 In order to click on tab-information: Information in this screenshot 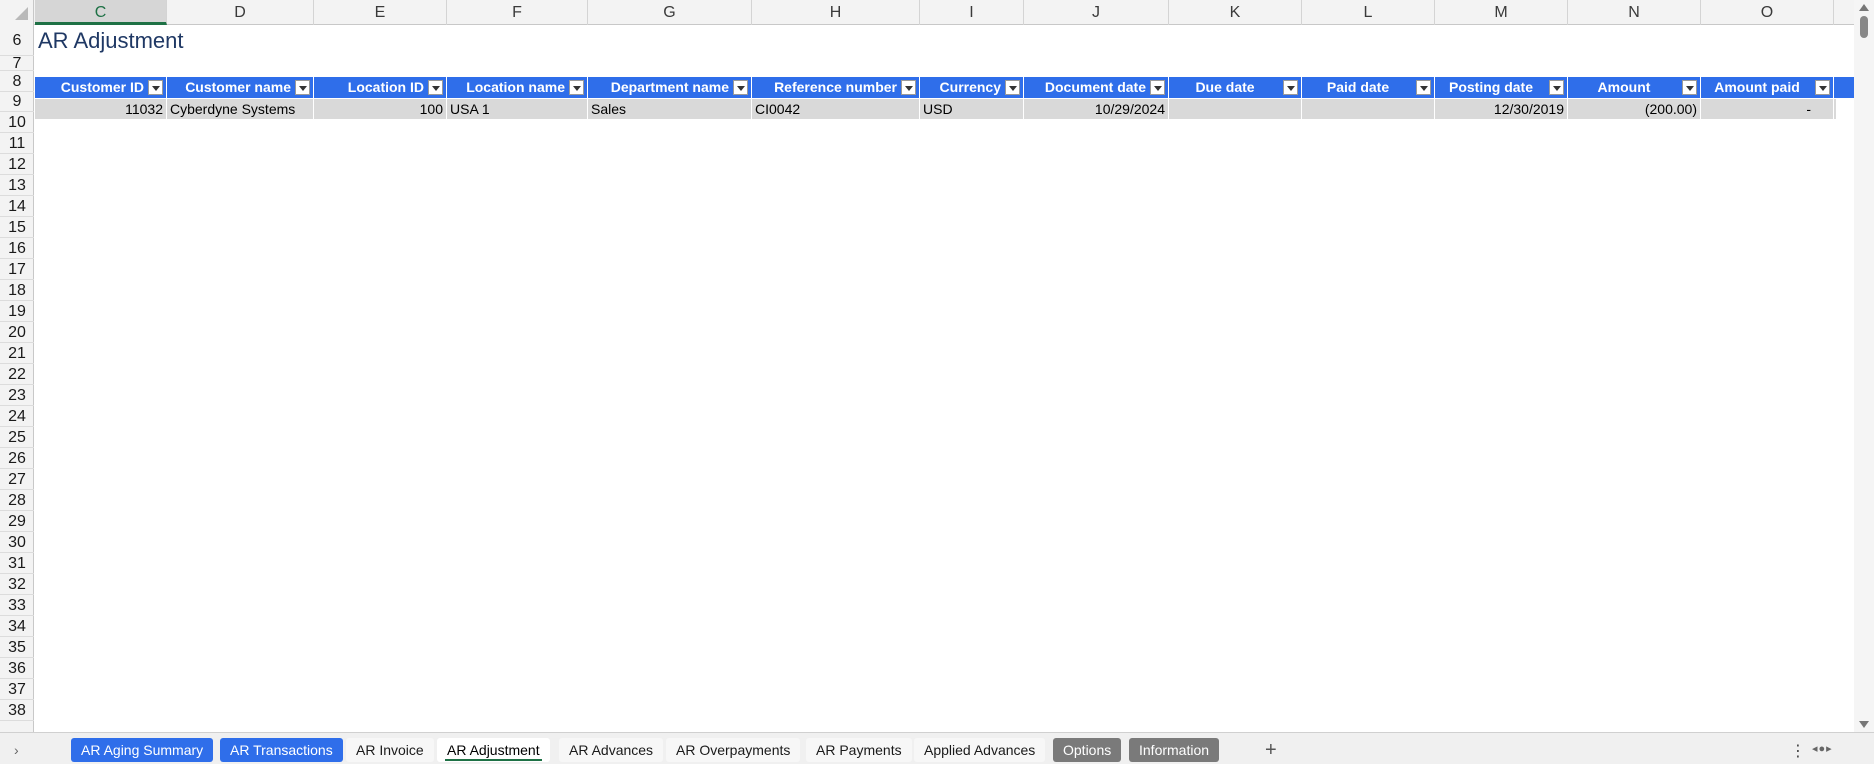, I will do `click(1174, 750)`.